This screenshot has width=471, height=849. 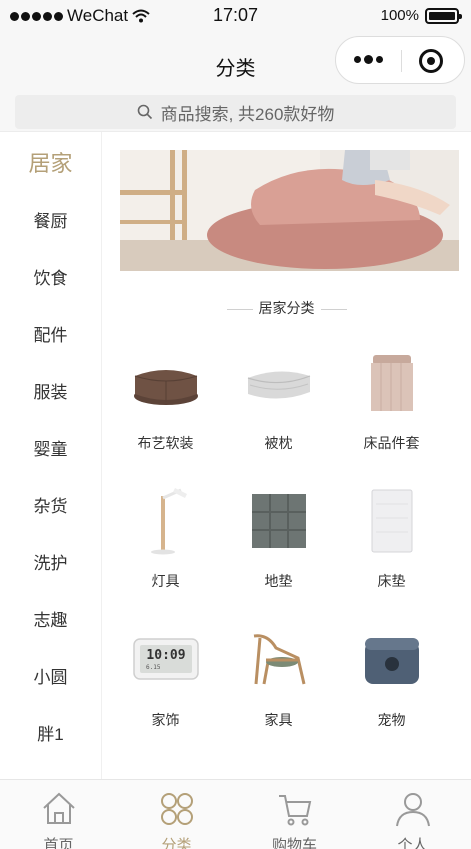 What do you see at coordinates (443, 15) in the screenshot?
I see `battery-icon` at bounding box center [443, 15].